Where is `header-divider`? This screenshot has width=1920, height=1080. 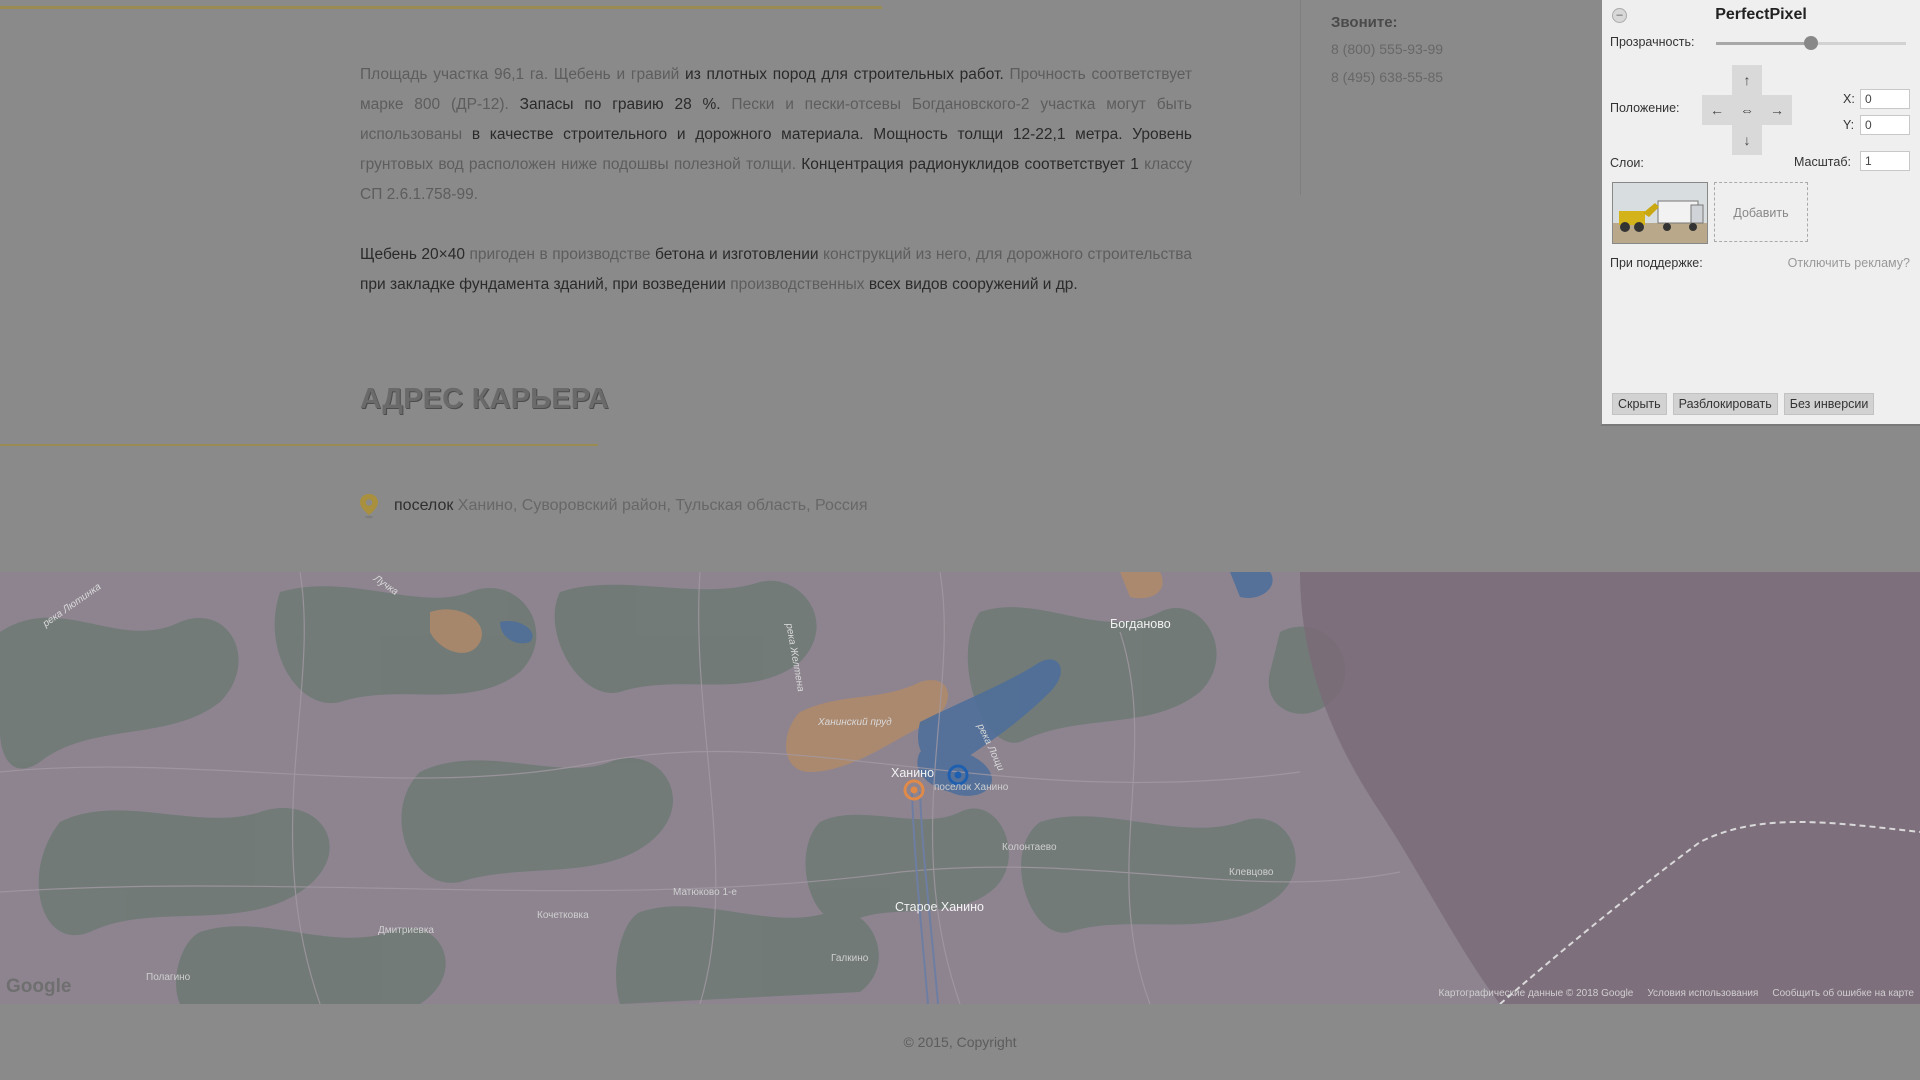
header-divider is located at coordinates (1300, 97).